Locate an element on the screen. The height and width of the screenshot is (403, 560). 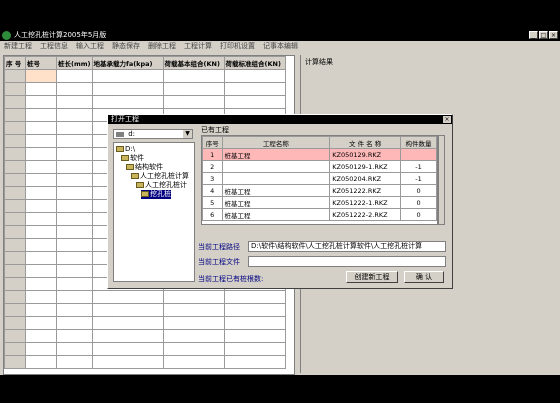
project-row: 2 KZ050129-1.RKZ -1 is located at coordinates (319, 166).